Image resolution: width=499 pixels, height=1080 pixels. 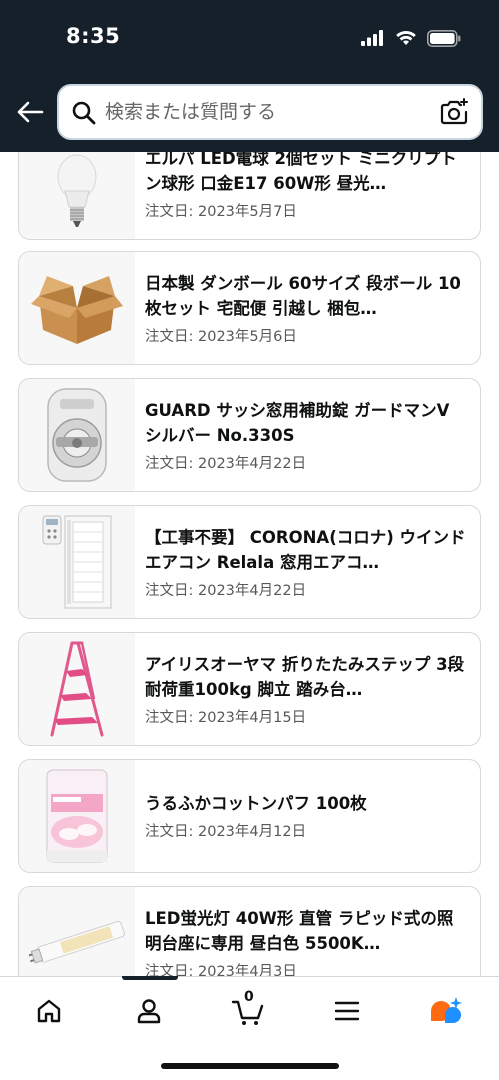 What do you see at coordinates (93, 36) in the screenshot?
I see `status-time: 8:35` at bounding box center [93, 36].